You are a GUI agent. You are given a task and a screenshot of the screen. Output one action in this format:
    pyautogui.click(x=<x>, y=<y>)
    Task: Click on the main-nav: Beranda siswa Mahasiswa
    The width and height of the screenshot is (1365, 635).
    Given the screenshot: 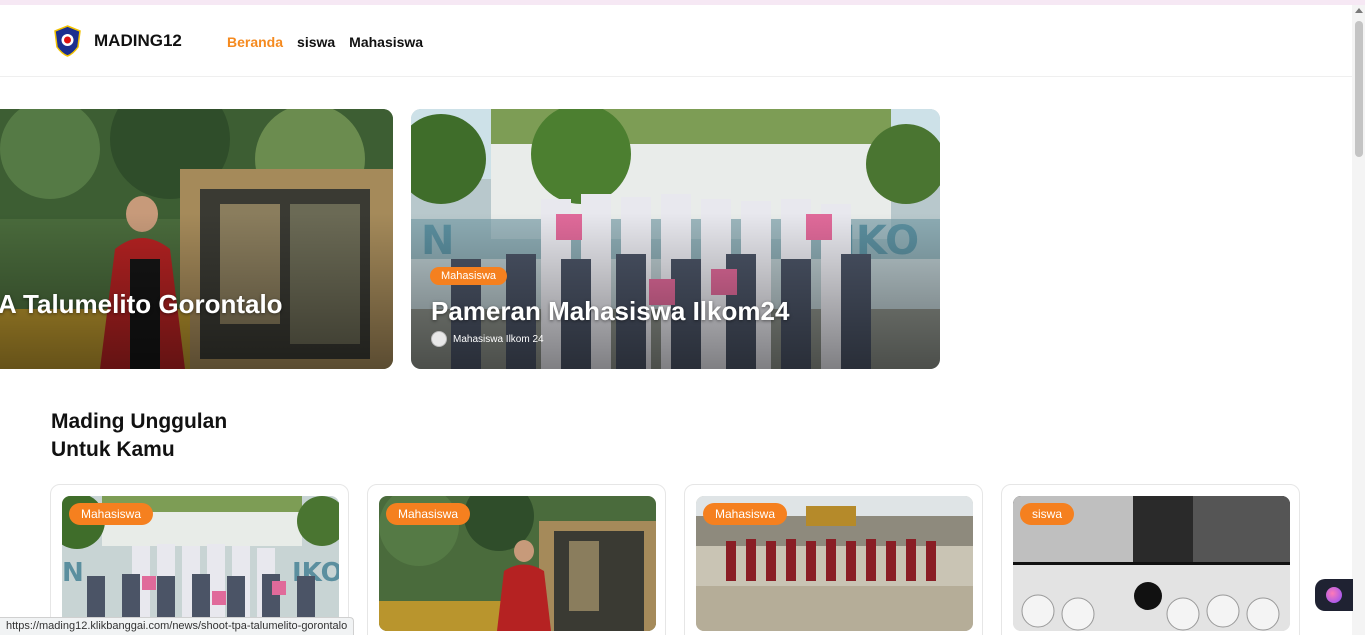 What is the action you would take?
    pyautogui.click(x=325, y=42)
    